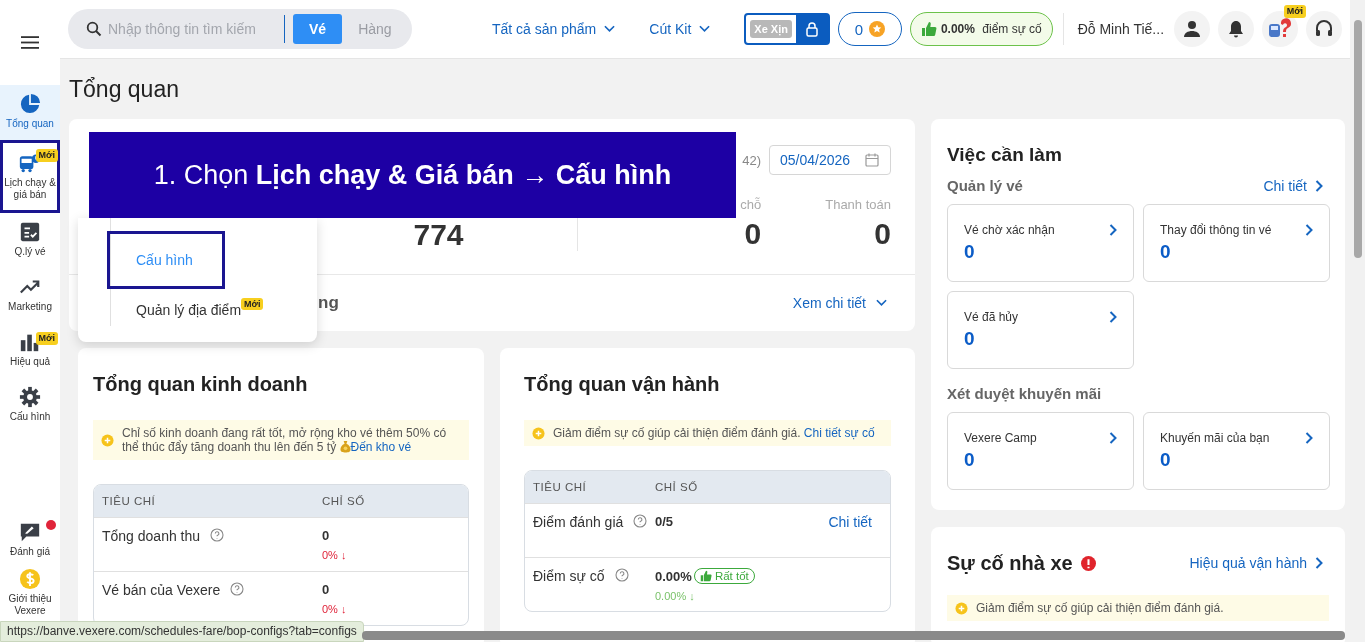 The height and width of the screenshot is (642, 1365). Describe the element at coordinates (161, 590) in the screenshot. I see `metric-label: Vé bán của Vexere` at that location.